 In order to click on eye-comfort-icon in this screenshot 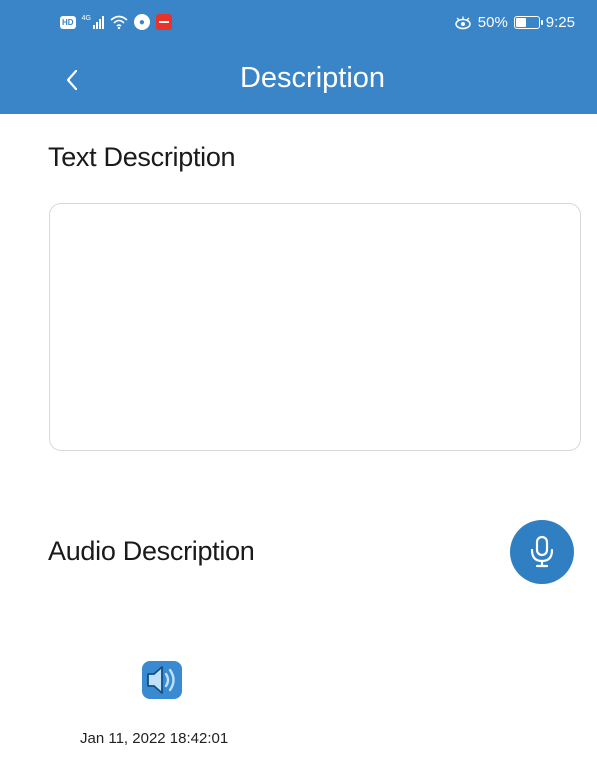, I will do `click(463, 22)`.